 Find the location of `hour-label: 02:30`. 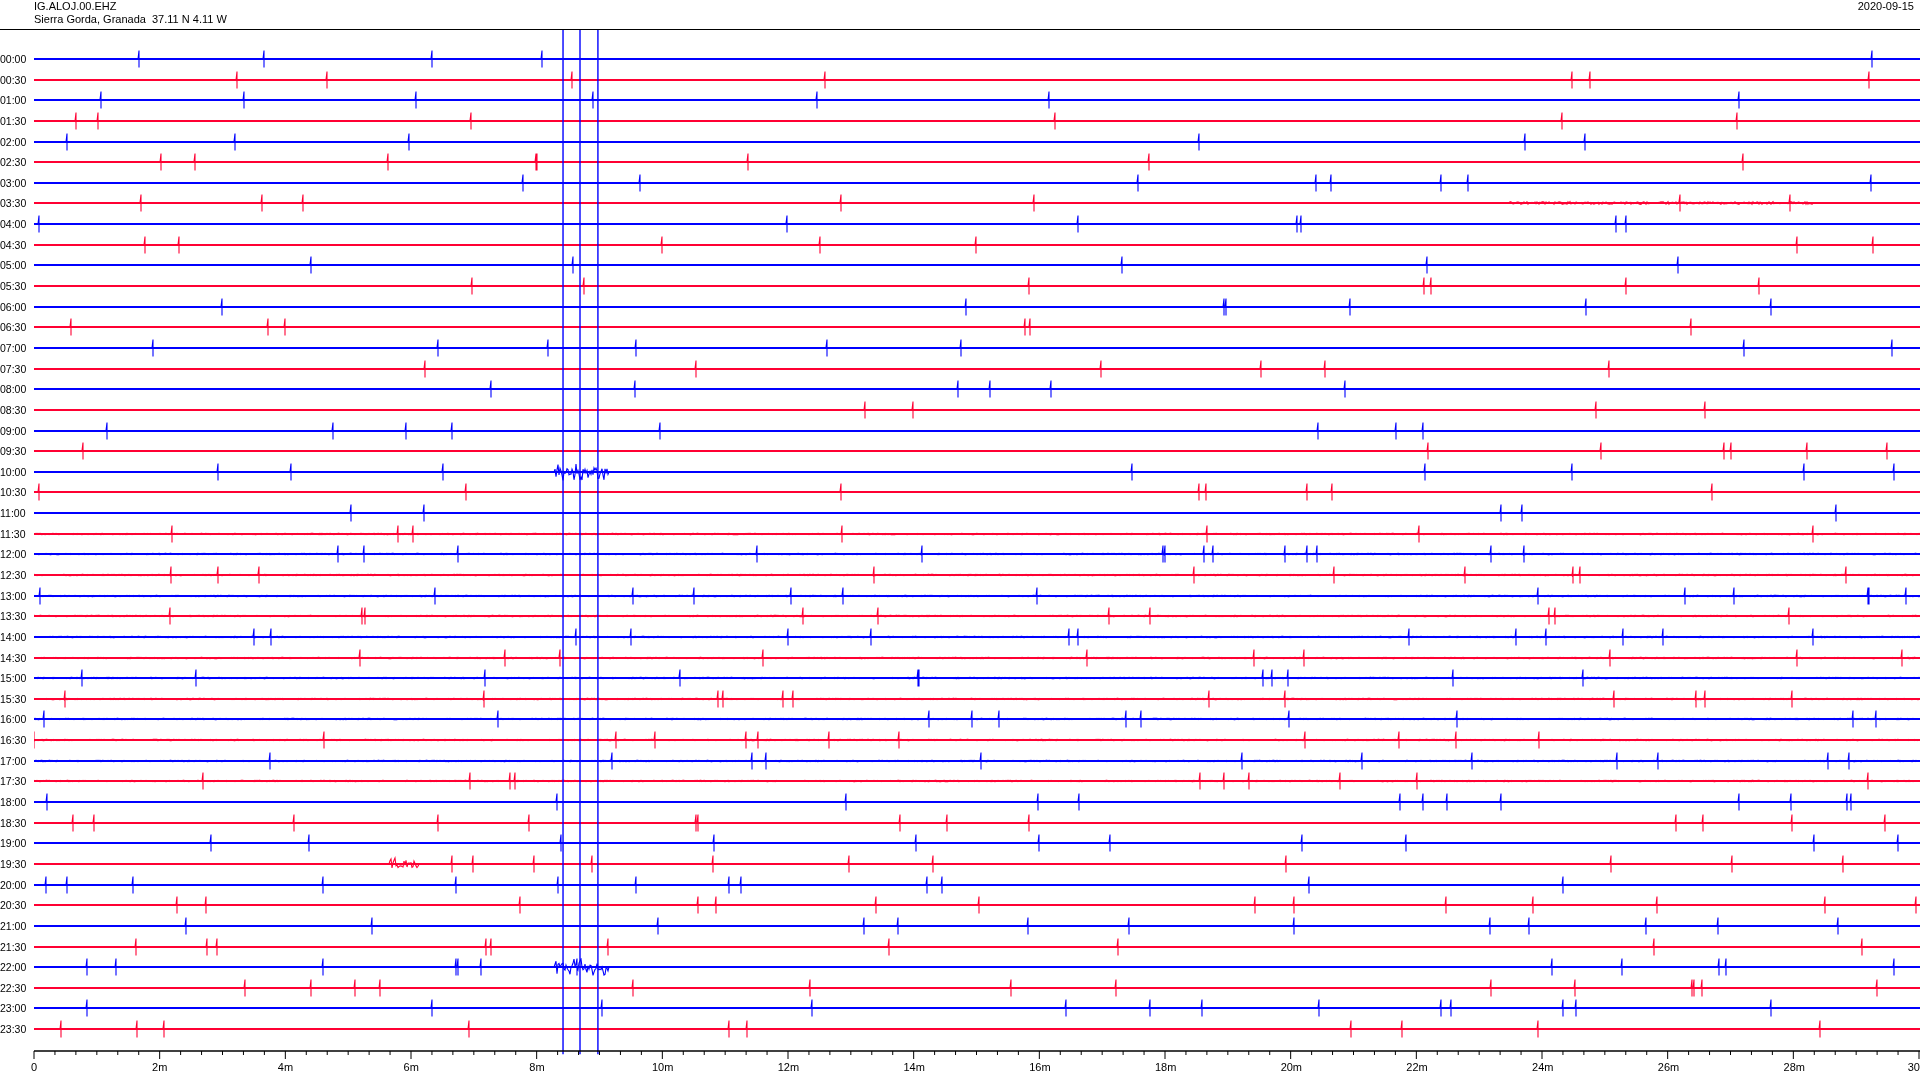

hour-label: 02:30 is located at coordinates (14, 162).